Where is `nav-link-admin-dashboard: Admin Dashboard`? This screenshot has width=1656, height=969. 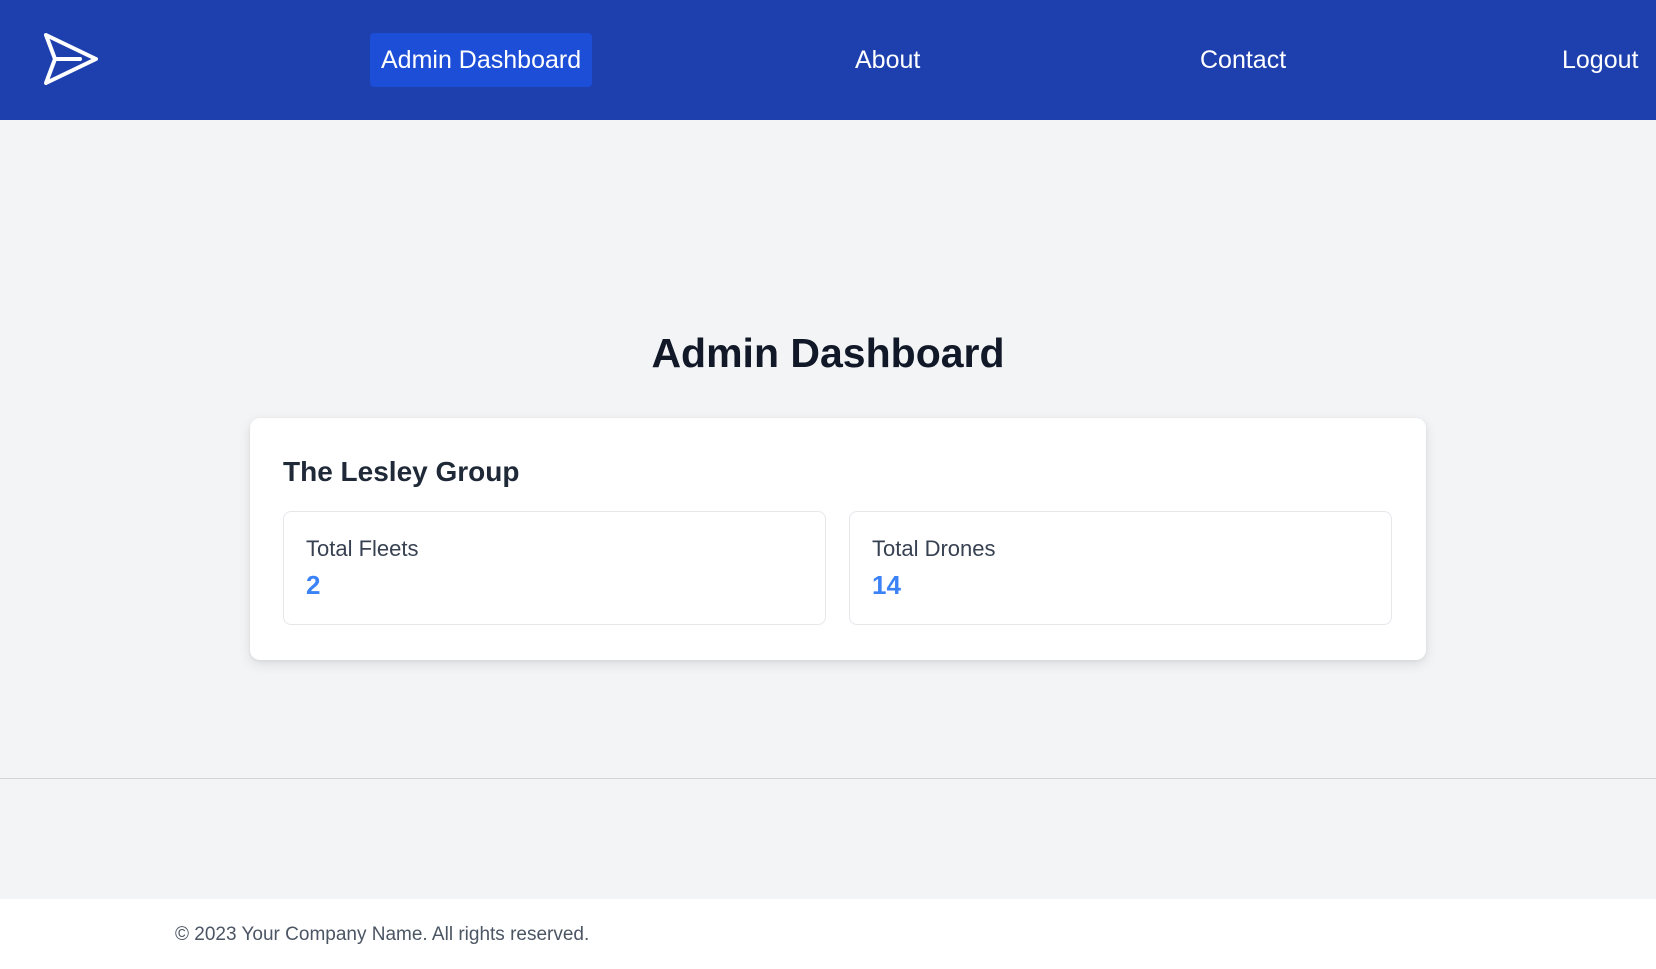
nav-link-admin-dashboard: Admin Dashboard is located at coordinates (481, 60).